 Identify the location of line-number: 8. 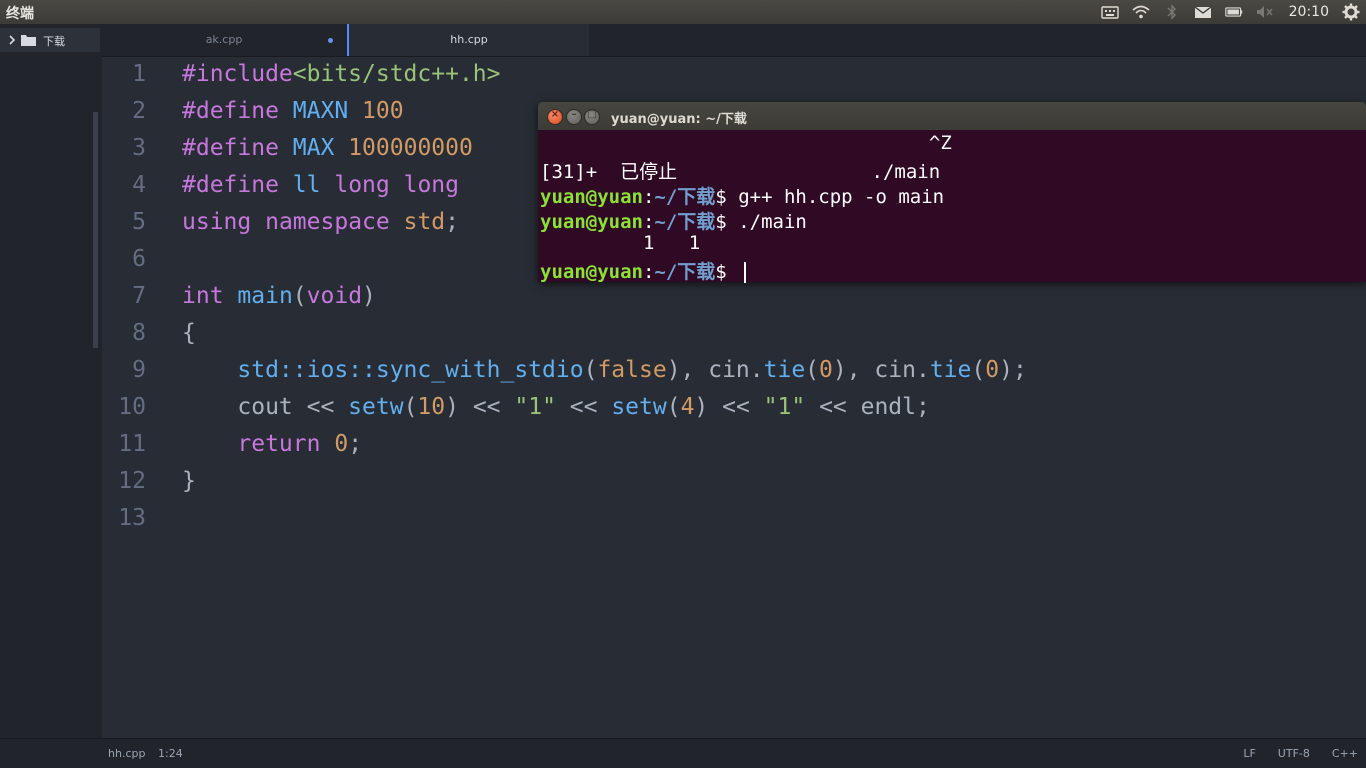
(139, 333).